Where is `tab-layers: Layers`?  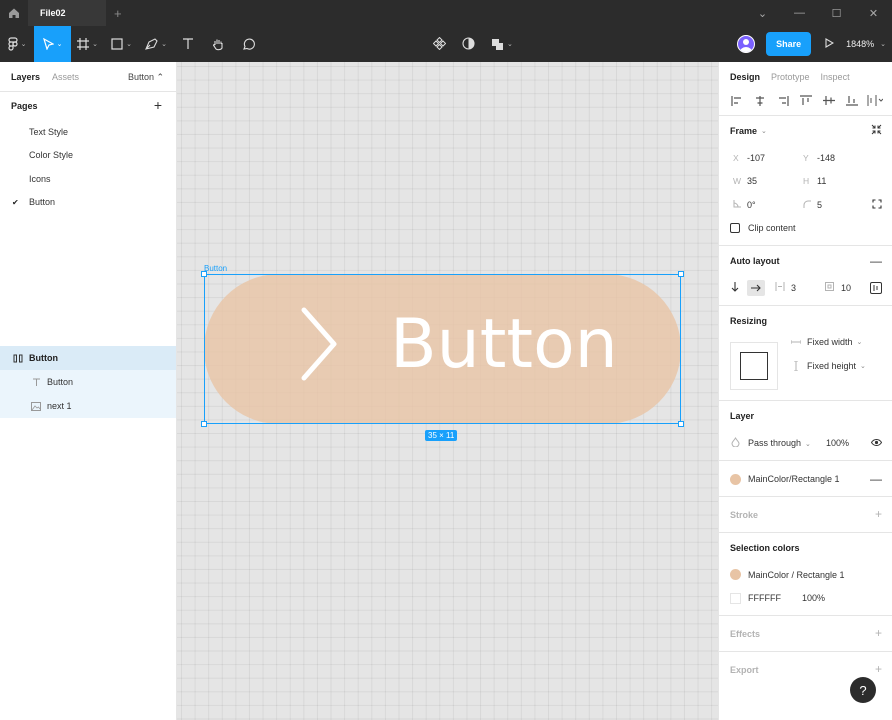 tab-layers: Layers is located at coordinates (25, 77).